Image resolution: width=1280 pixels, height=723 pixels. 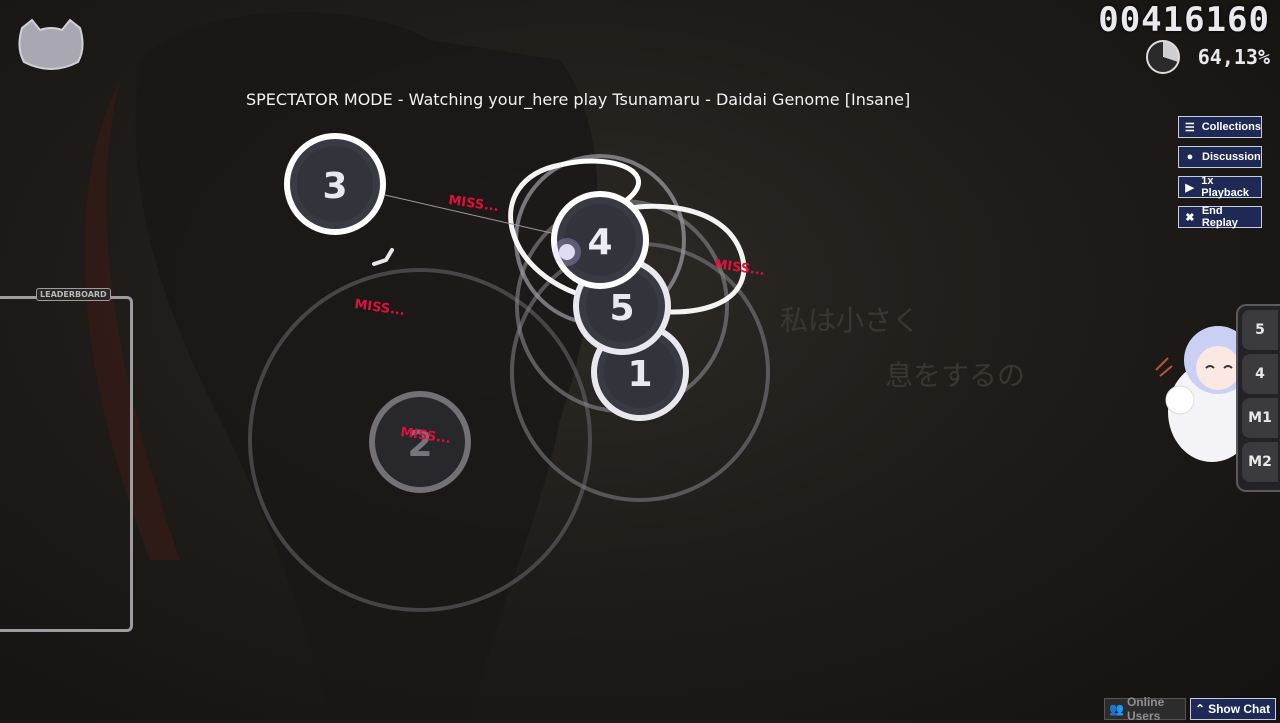 I want to click on cursor-trail, so click(x=383, y=257).